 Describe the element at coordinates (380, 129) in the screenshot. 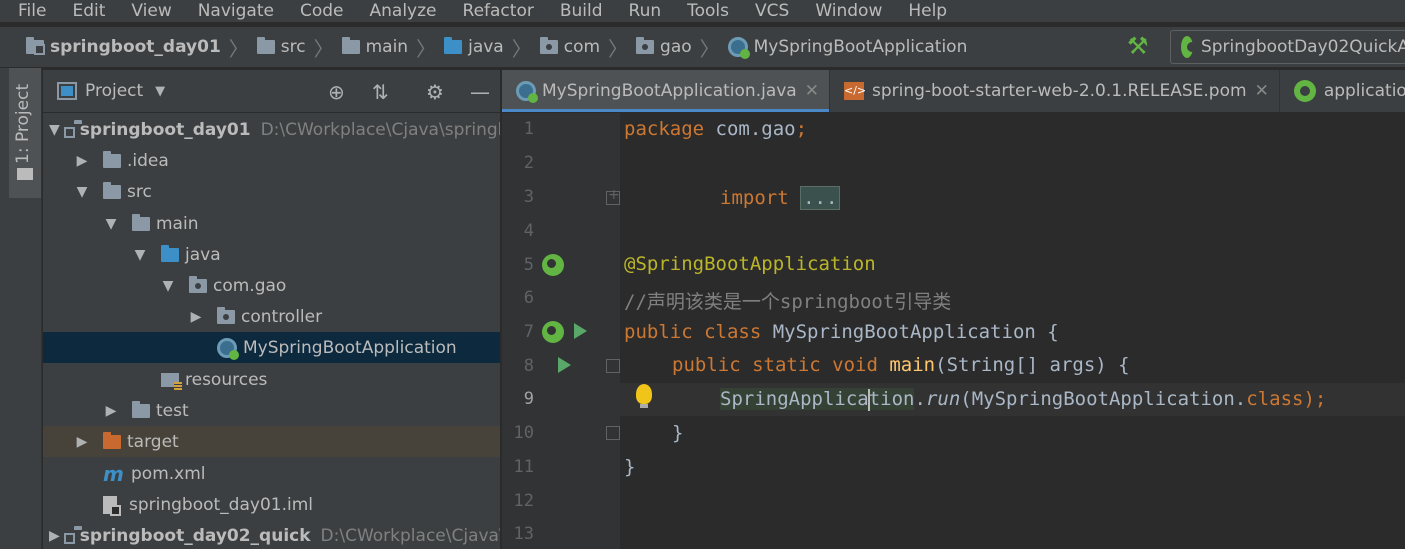

I see `tree-node-path: D:\CWorkplace\Cjava\springbo` at that location.